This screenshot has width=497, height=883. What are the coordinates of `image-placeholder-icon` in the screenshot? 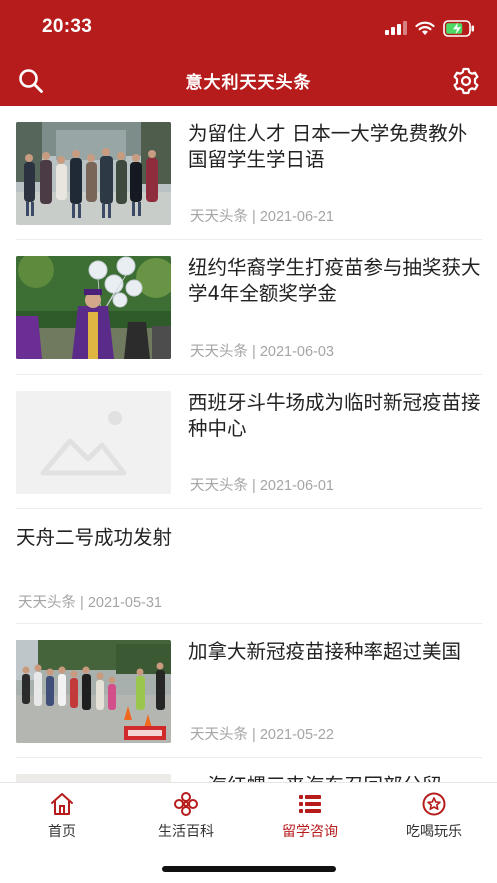 It's located at (93, 442).